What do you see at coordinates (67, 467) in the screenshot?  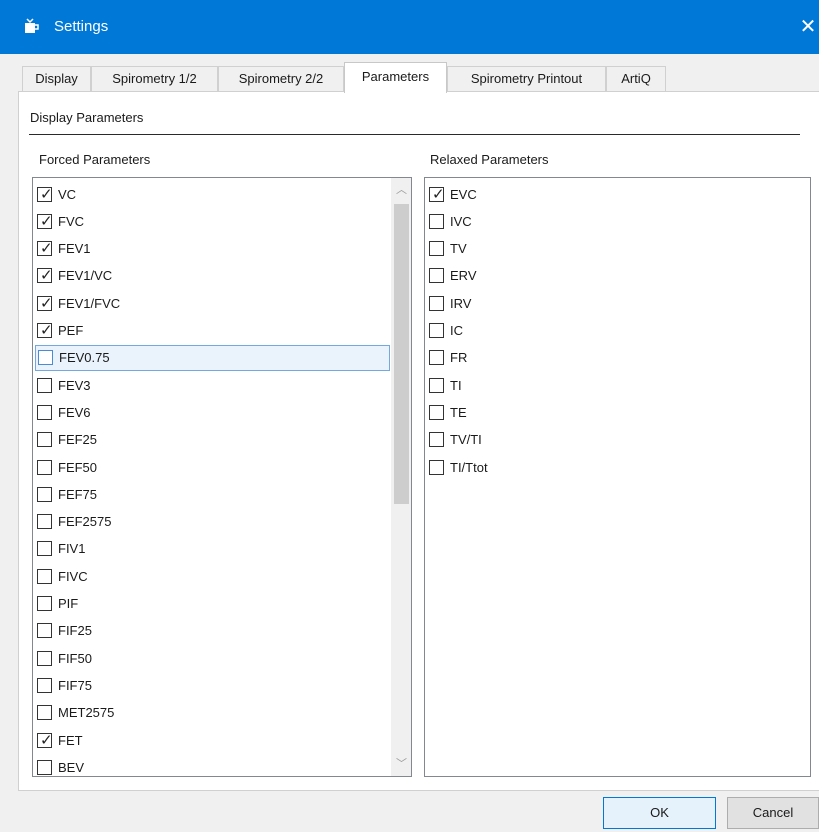 I see `parameter-item-fef50: FEF50` at bounding box center [67, 467].